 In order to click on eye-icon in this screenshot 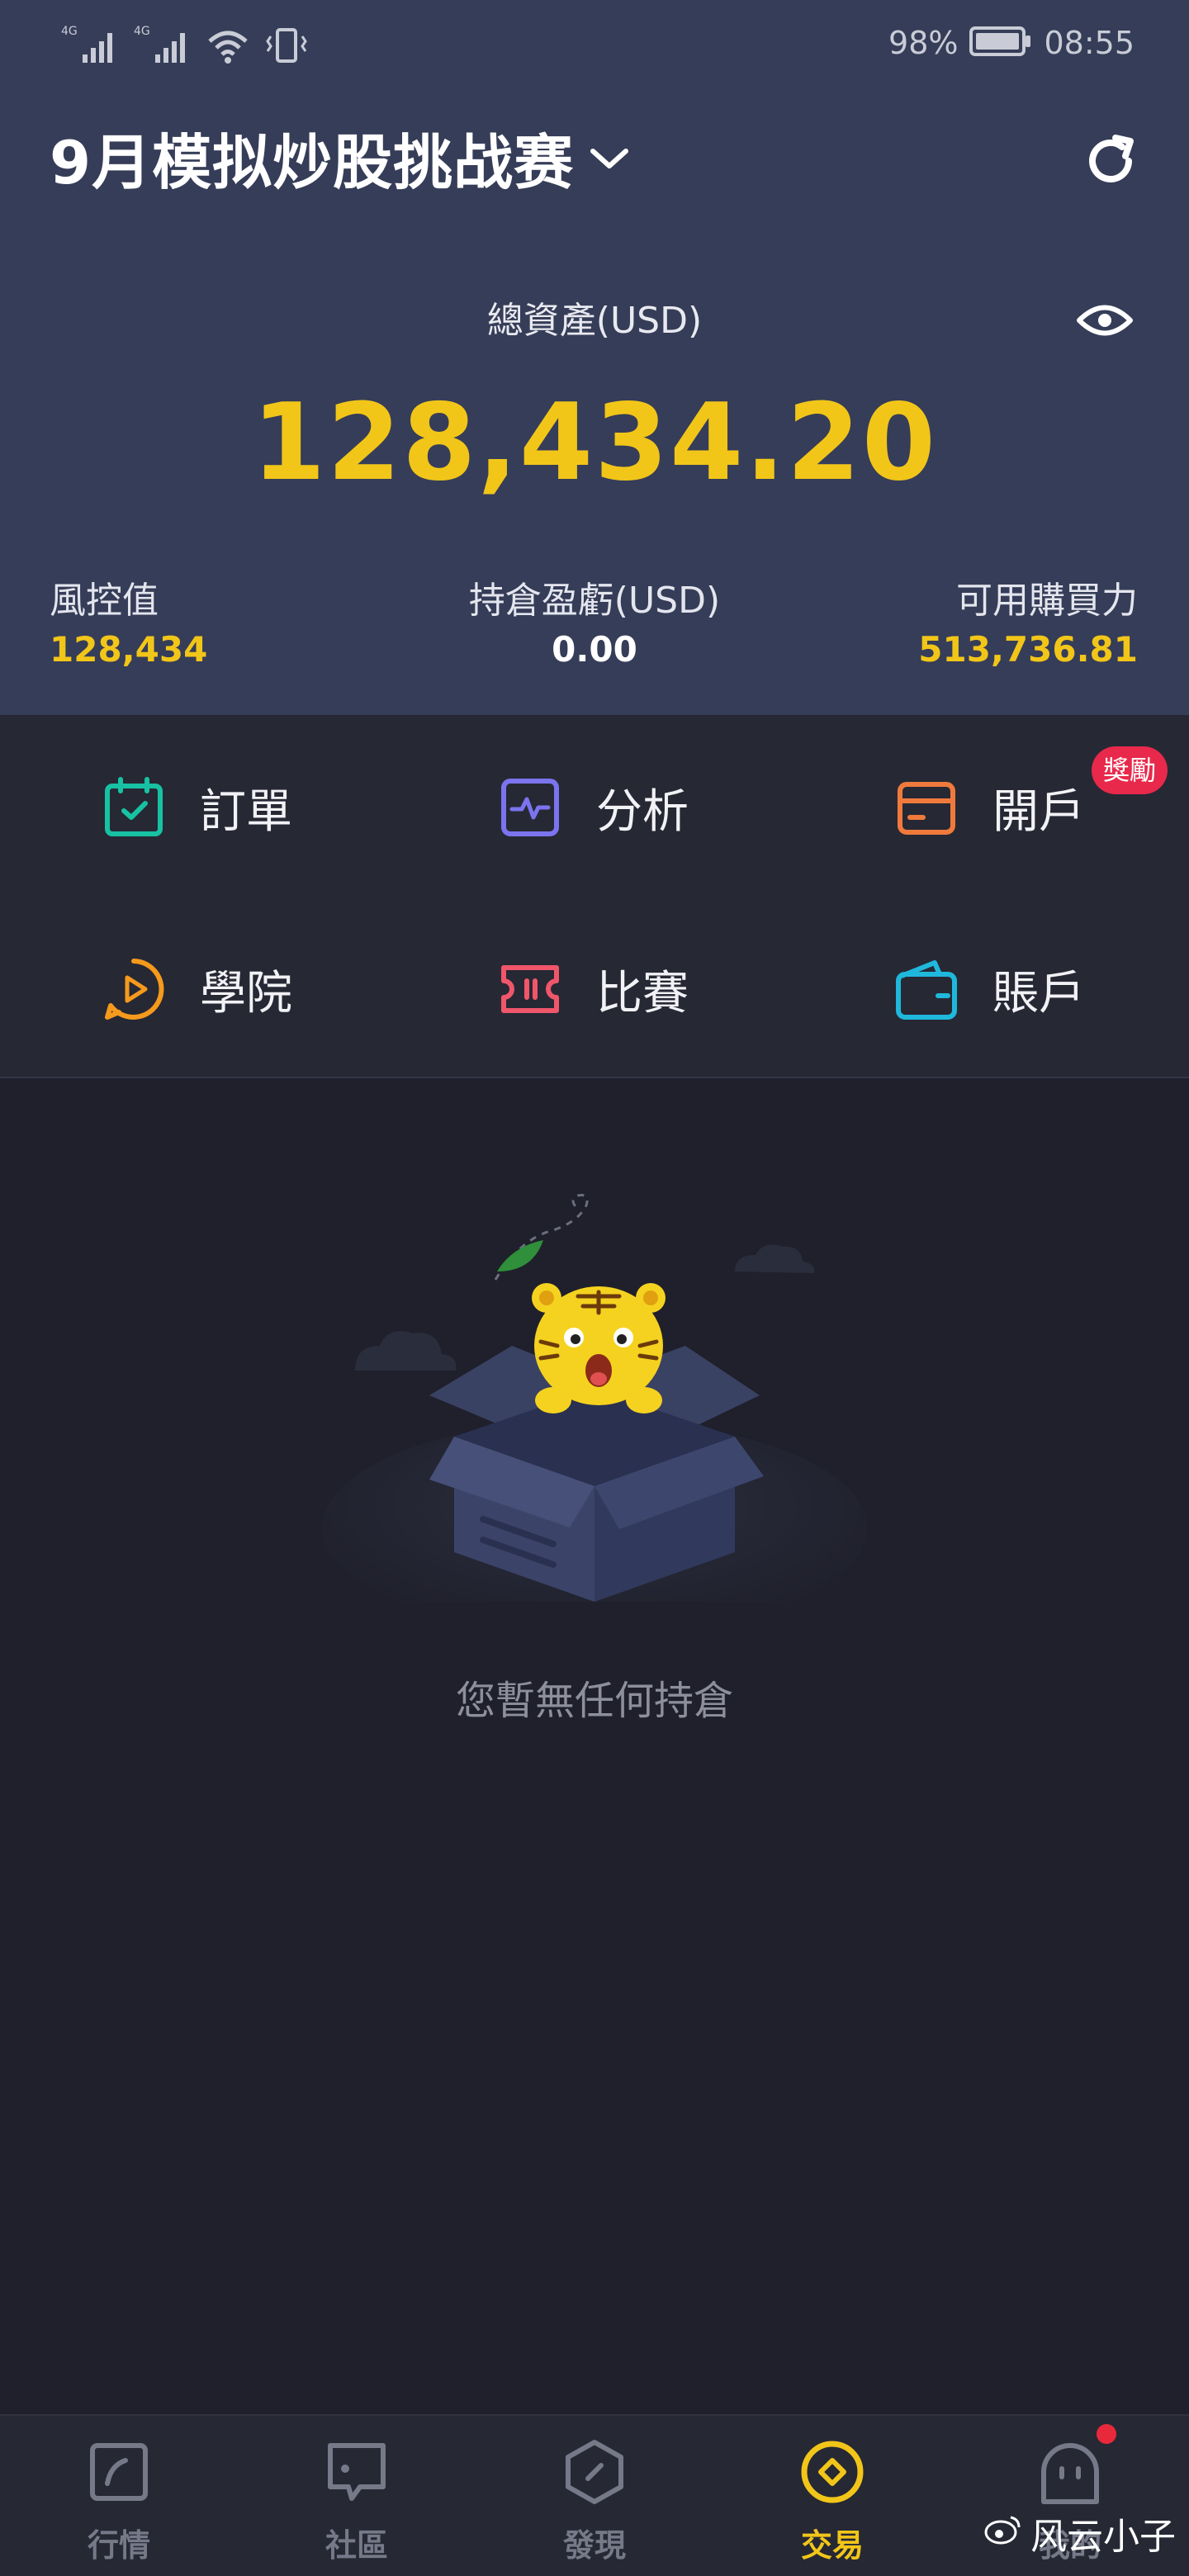, I will do `click(1104, 320)`.